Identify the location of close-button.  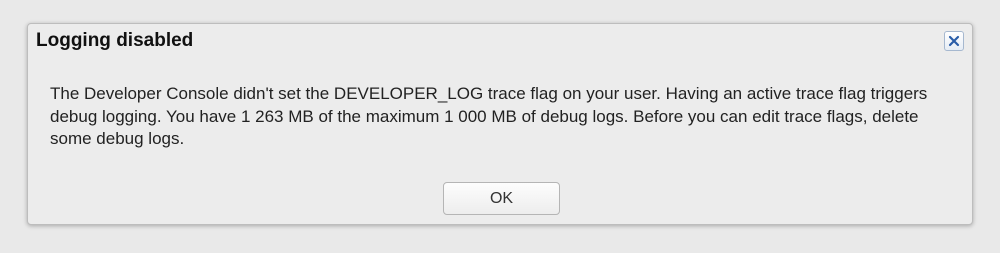
(954, 41).